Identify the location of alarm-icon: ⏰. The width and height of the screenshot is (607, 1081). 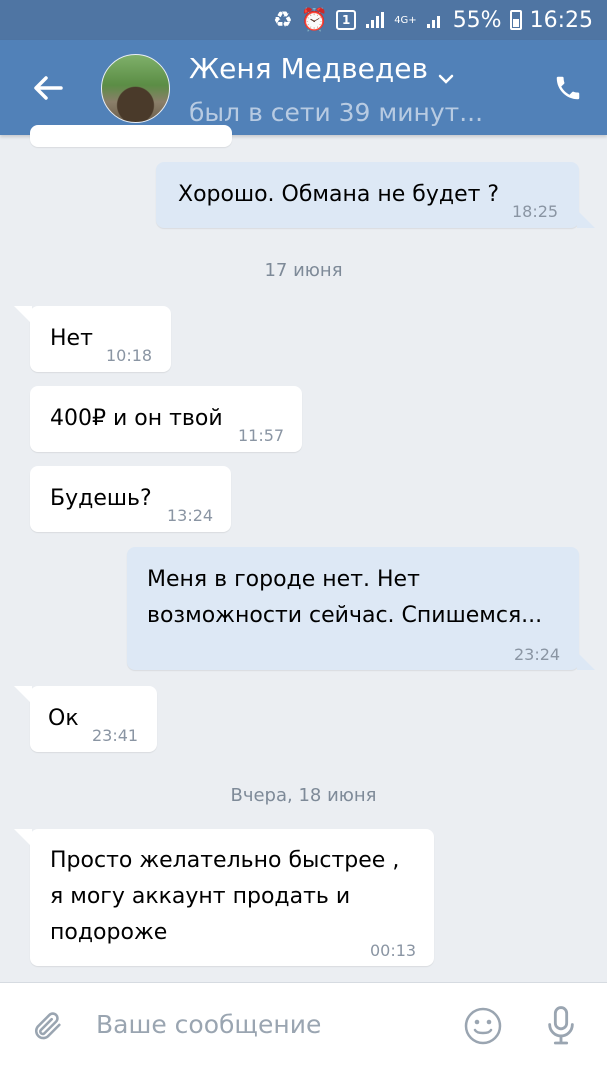
(314, 20).